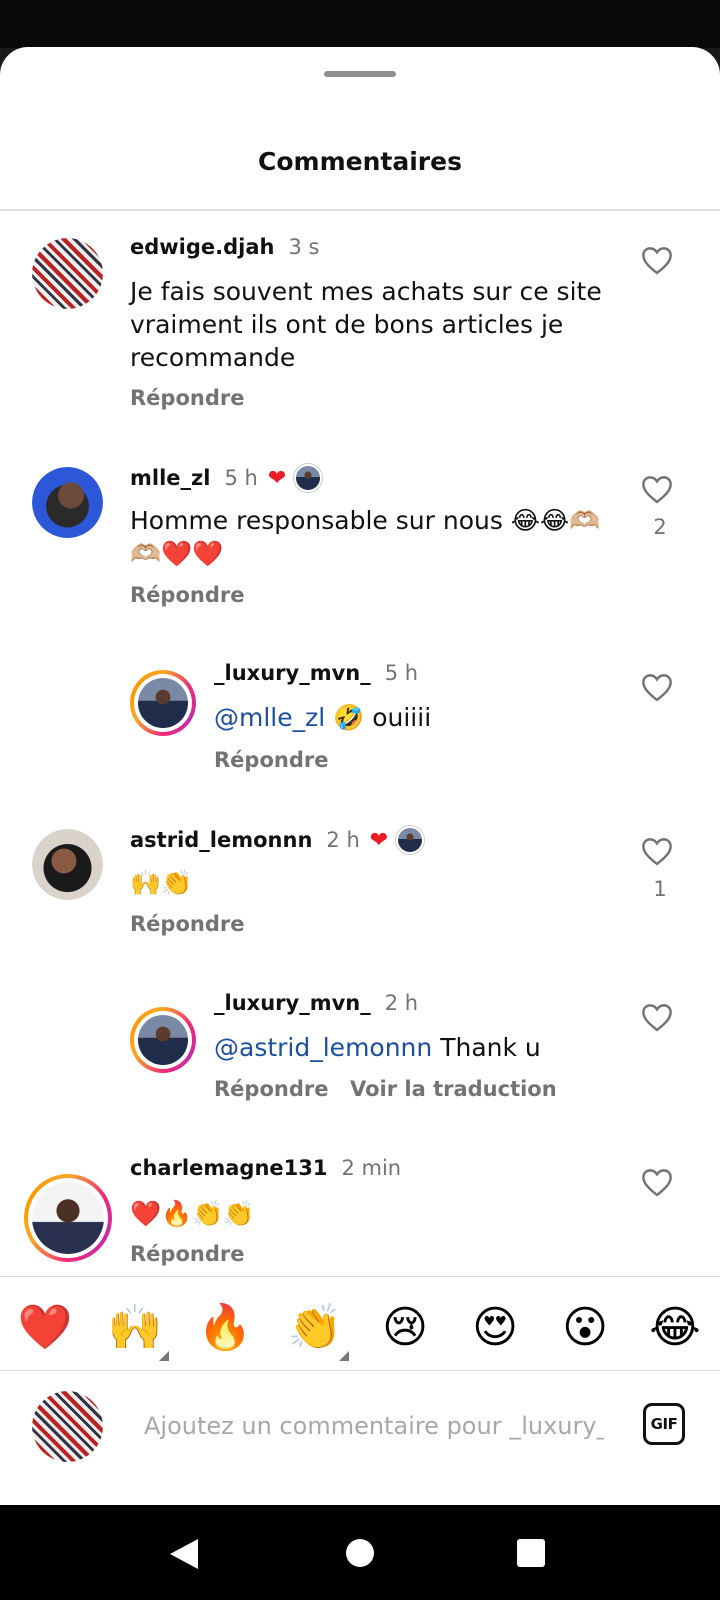 The image size is (720, 1600). Describe the element at coordinates (675, 1328) in the screenshot. I see `reaction-laughing-button: 😂` at that location.